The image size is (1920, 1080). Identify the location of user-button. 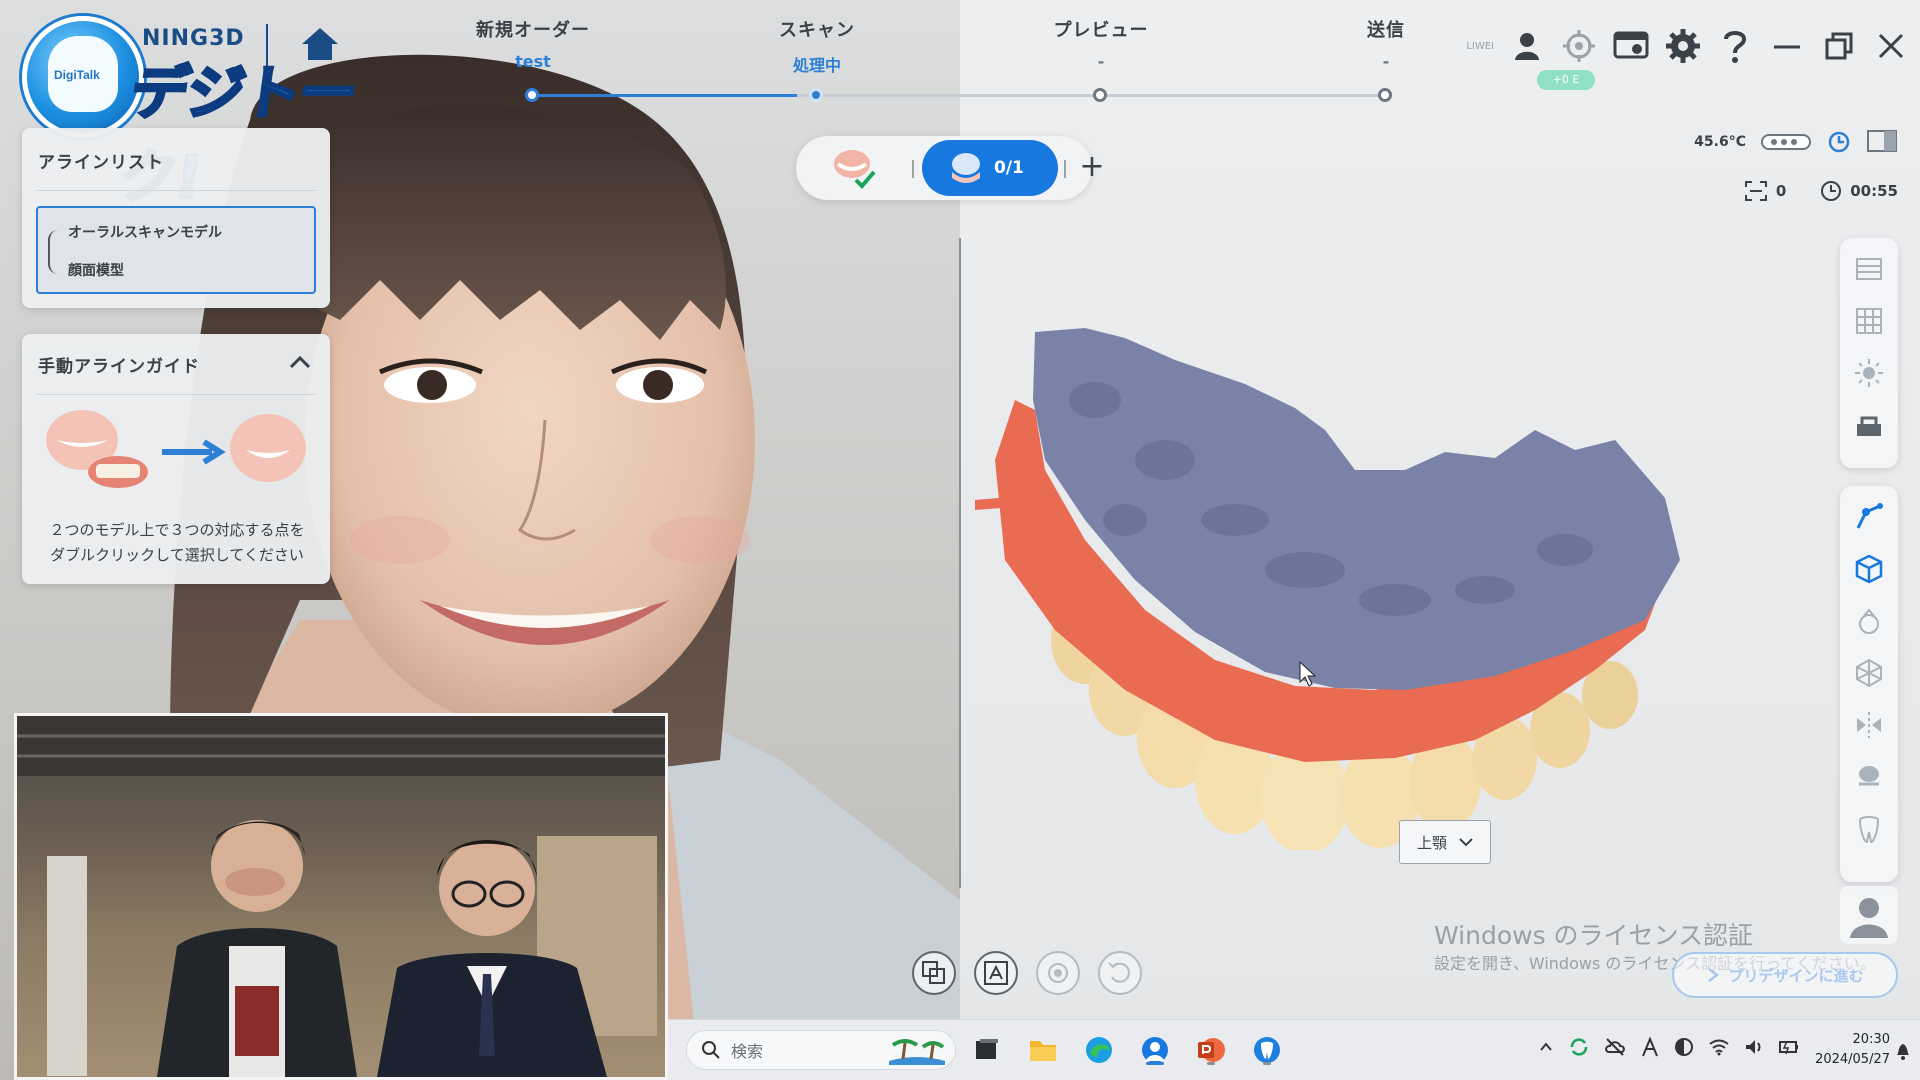
(1527, 46).